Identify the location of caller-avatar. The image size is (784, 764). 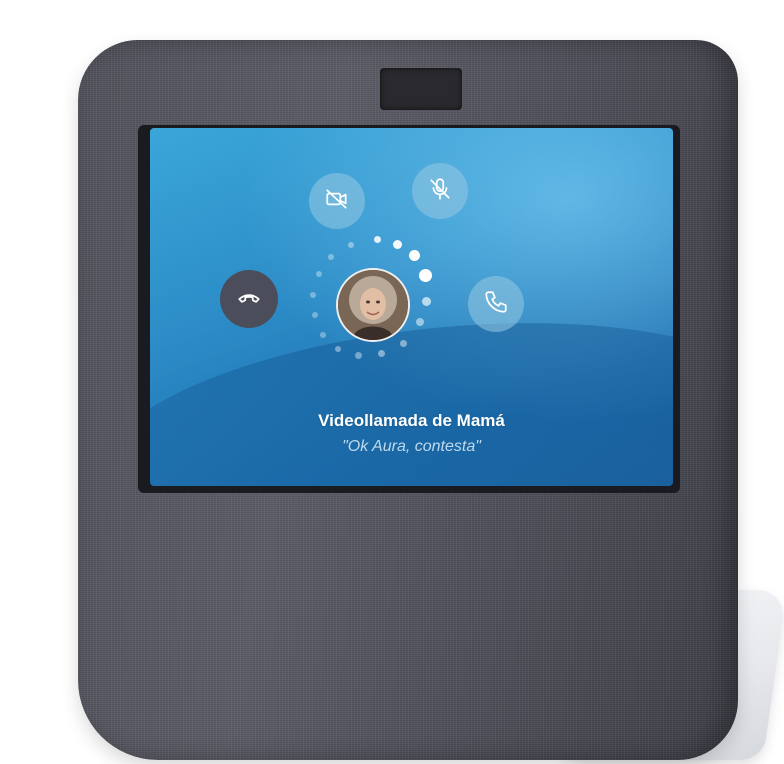
(373, 305).